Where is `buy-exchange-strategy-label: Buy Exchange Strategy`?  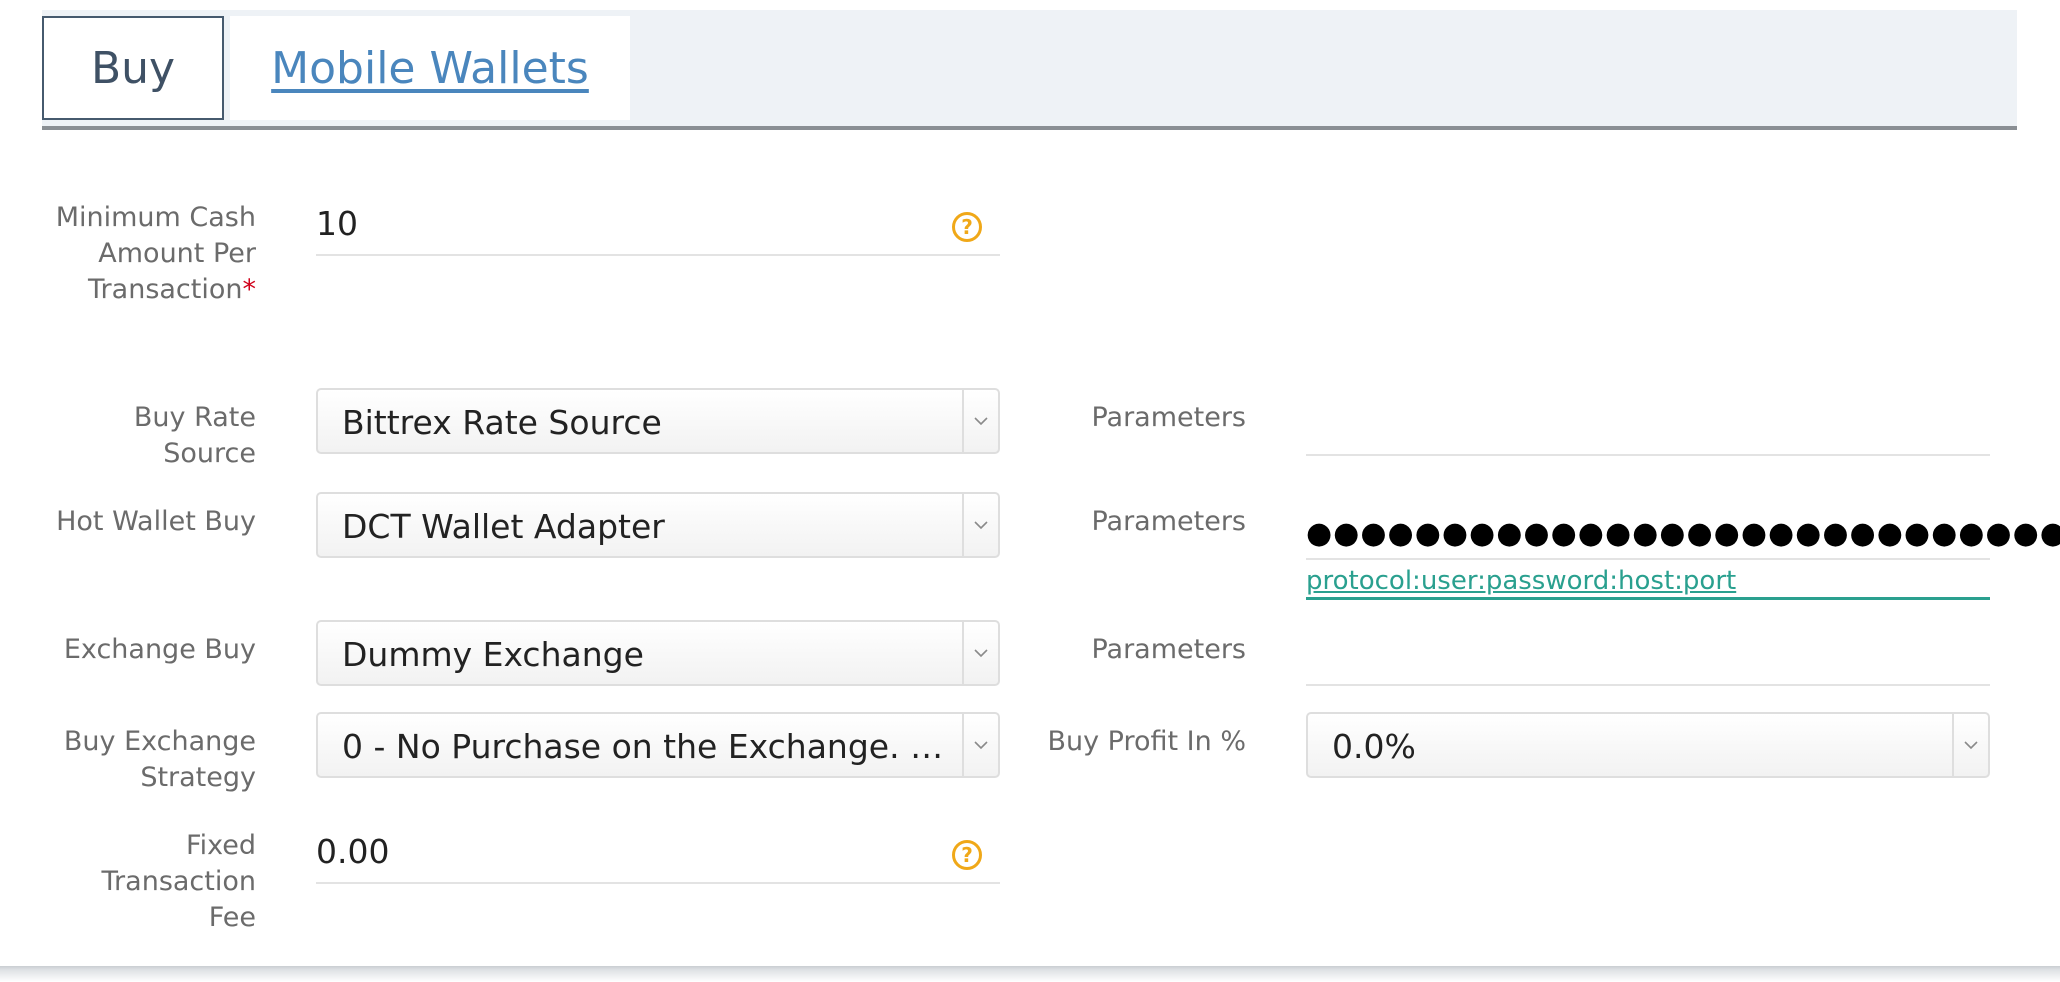 buy-exchange-strategy-label: Buy Exchange Strategy is located at coordinates (159, 759).